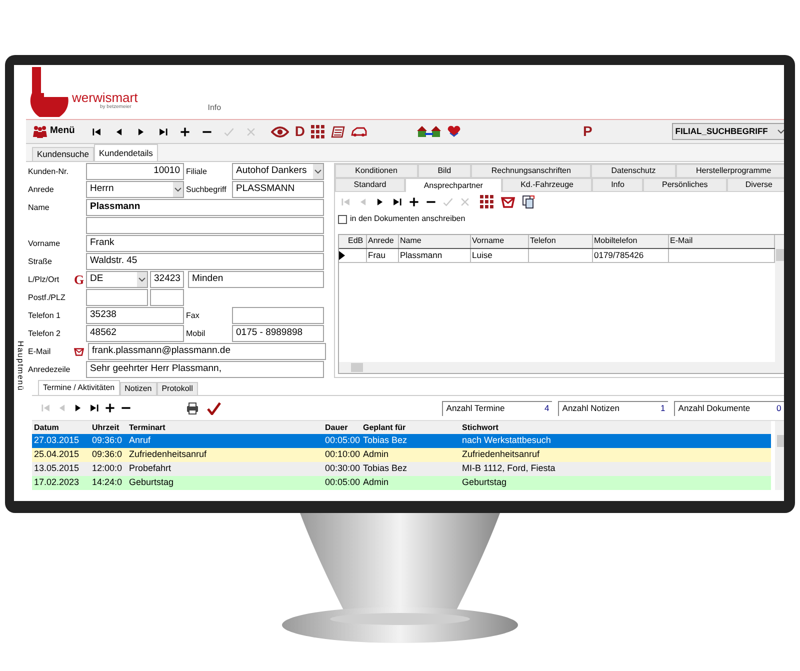 The height and width of the screenshot is (671, 800). I want to click on dropdown: Herrn, so click(135, 189).